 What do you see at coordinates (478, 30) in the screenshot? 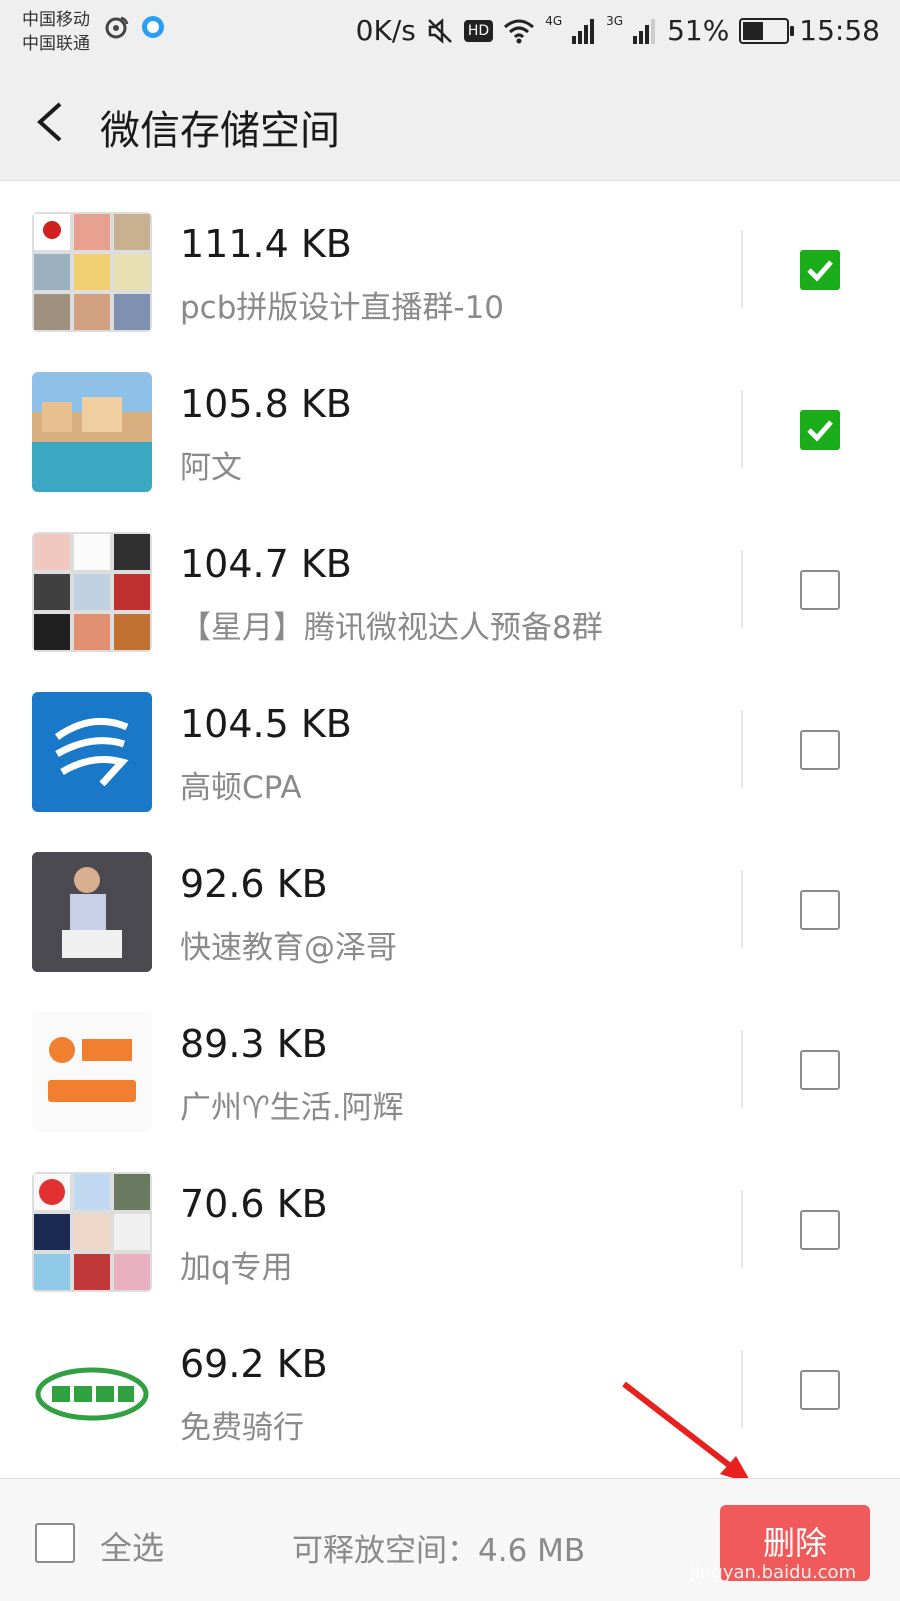
I see `hd-icon: HD` at bounding box center [478, 30].